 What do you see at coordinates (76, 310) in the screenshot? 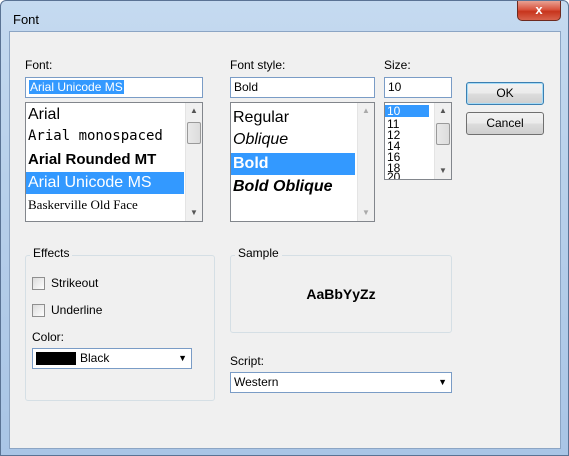
I see `underline-label: Underline` at bounding box center [76, 310].